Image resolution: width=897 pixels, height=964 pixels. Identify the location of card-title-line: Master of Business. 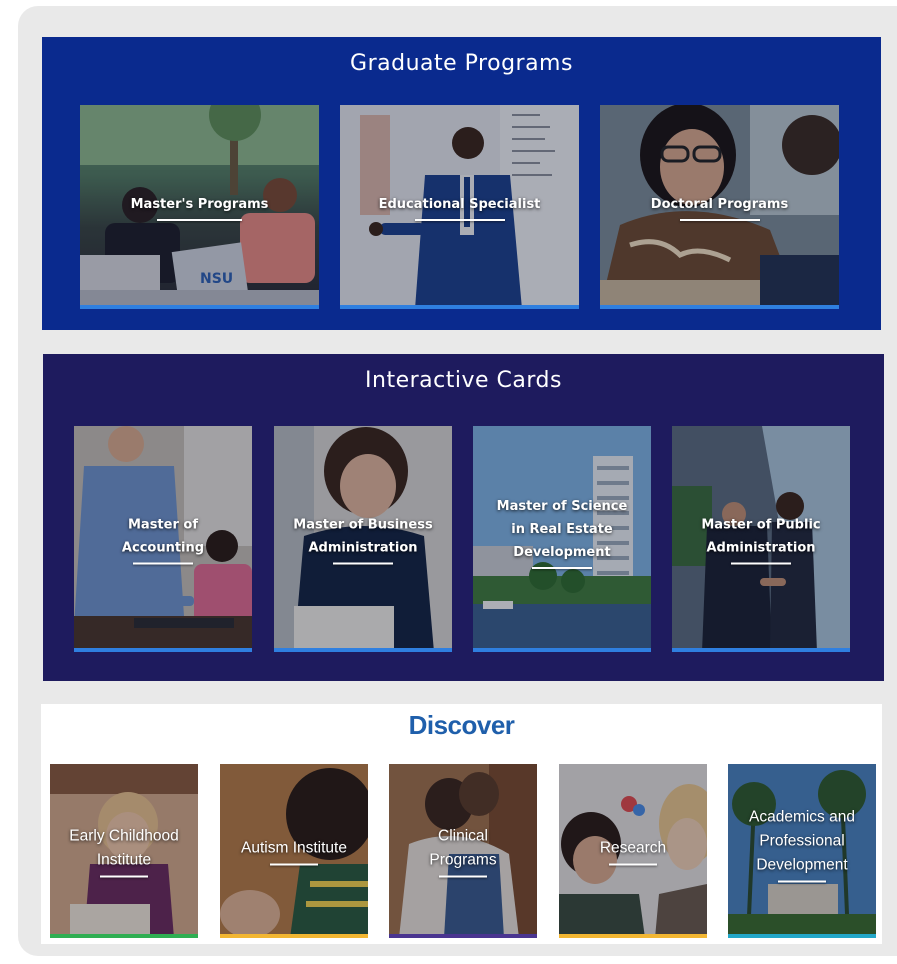
(363, 525).